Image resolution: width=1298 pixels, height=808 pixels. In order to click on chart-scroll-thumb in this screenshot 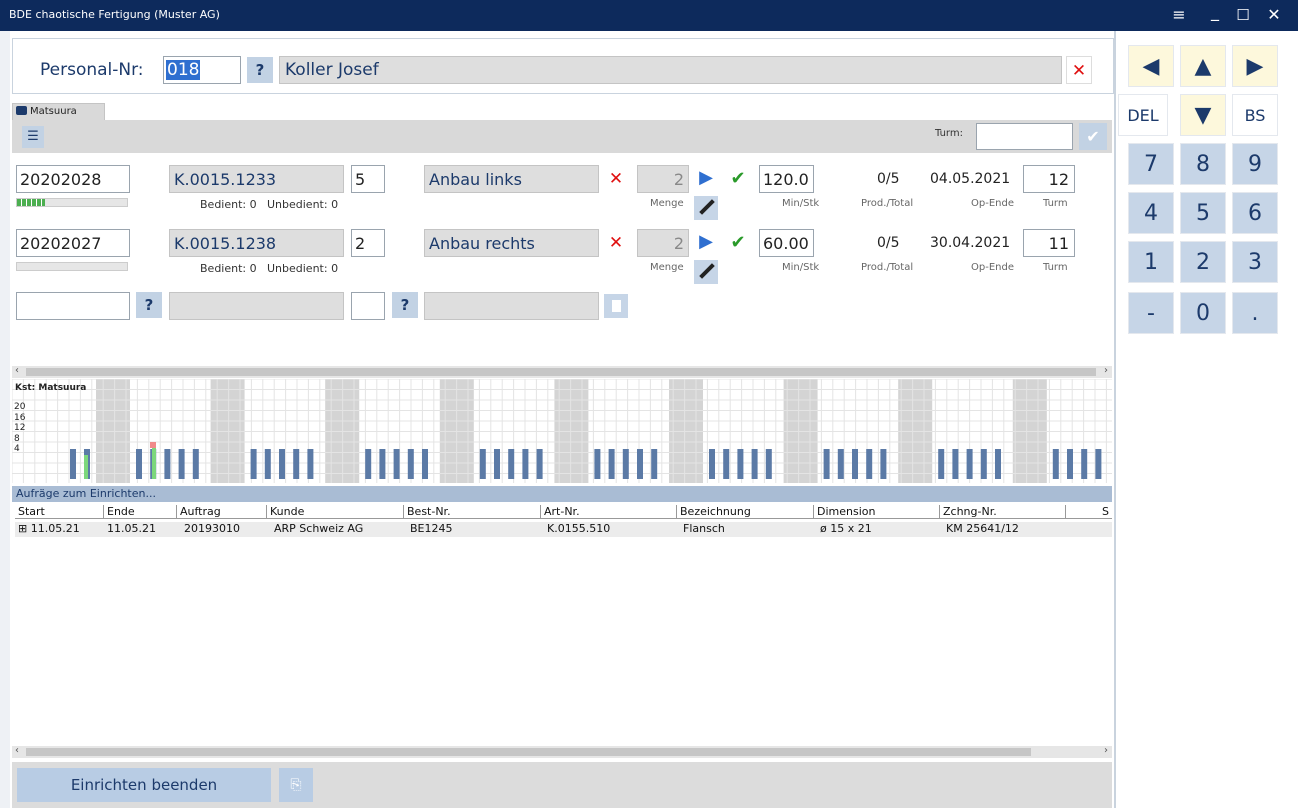, I will do `click(561, 372)`.